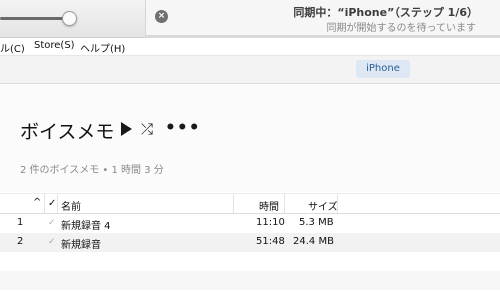 This screenshot has height=300, width=500. Describe the element at coordinates (126, 129) in the screenshot. I see `play-icon` at that location.